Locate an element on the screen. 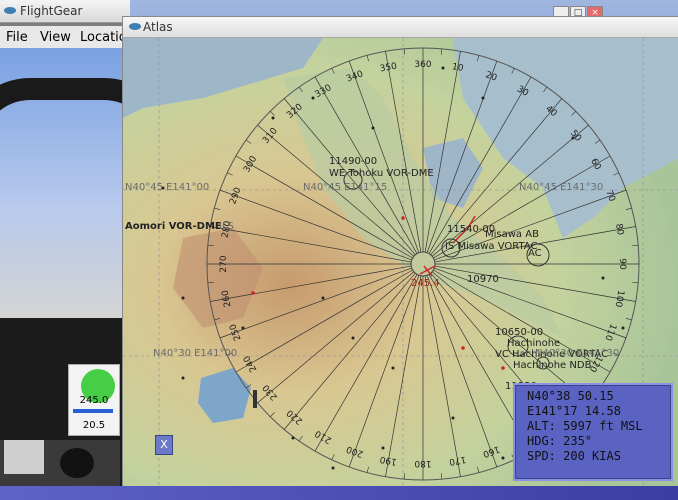 The height and width of the screenshot is (500, 678). info-latitude: N40°38 50.15 is located at coordinates (570, 396).